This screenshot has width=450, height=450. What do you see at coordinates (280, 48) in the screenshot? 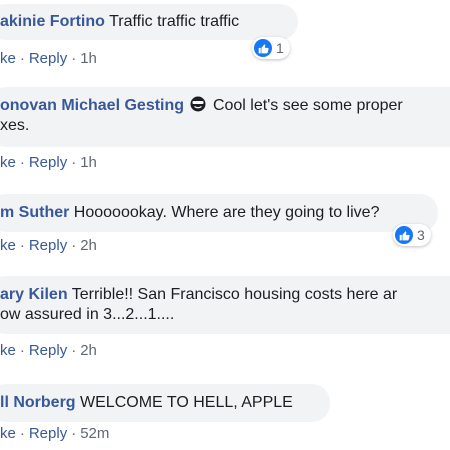
I see `reaction-number: 1` at bounding box center [280, 48].